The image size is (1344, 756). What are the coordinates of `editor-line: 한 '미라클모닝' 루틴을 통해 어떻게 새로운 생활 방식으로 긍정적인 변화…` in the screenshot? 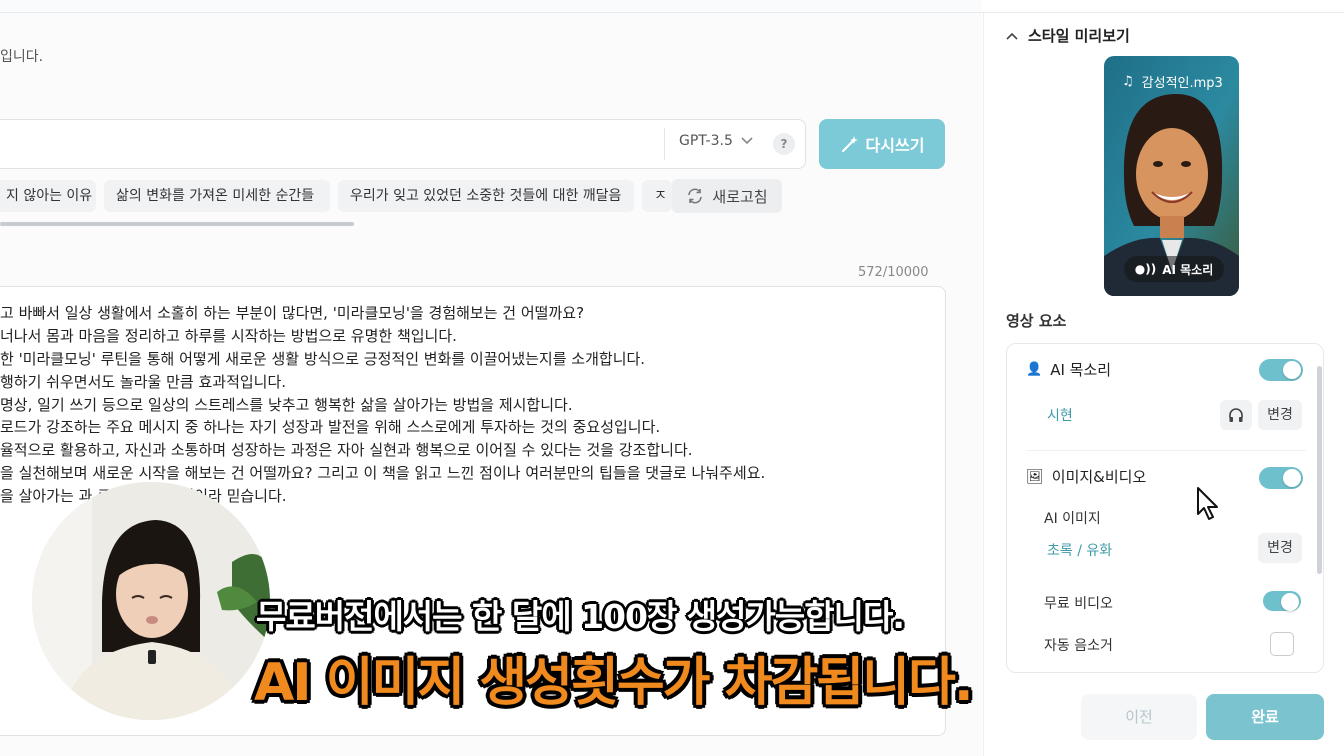 It's located at (323, 359).